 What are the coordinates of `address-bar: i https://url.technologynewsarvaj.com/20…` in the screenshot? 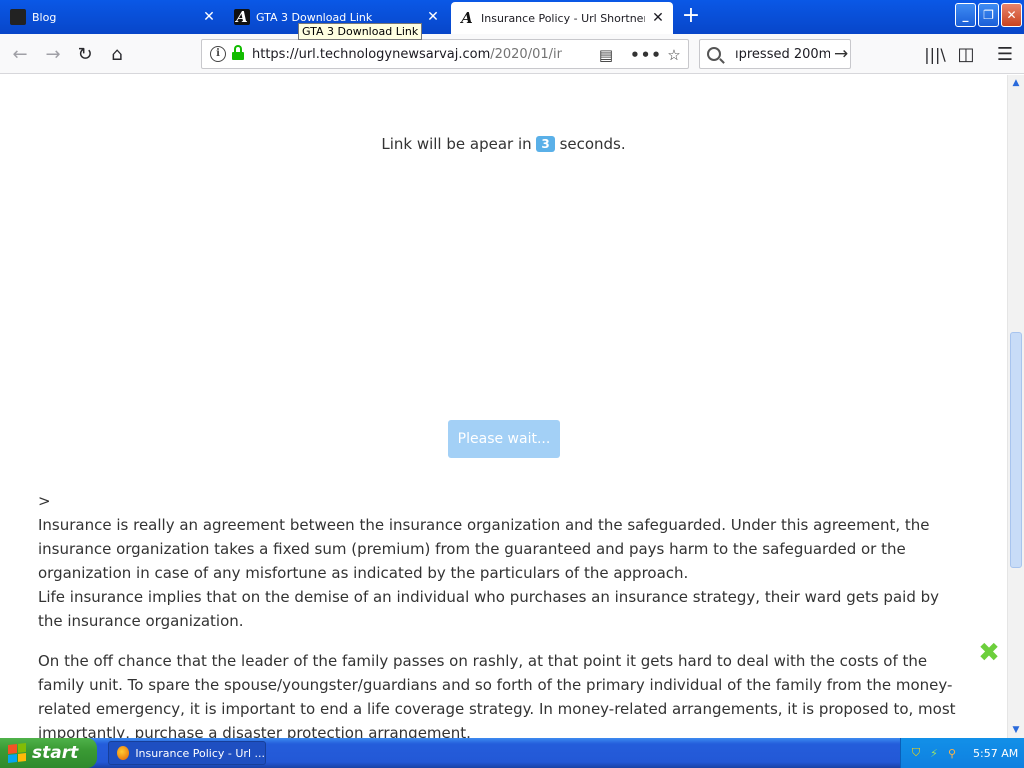 It's located at (445, 54).